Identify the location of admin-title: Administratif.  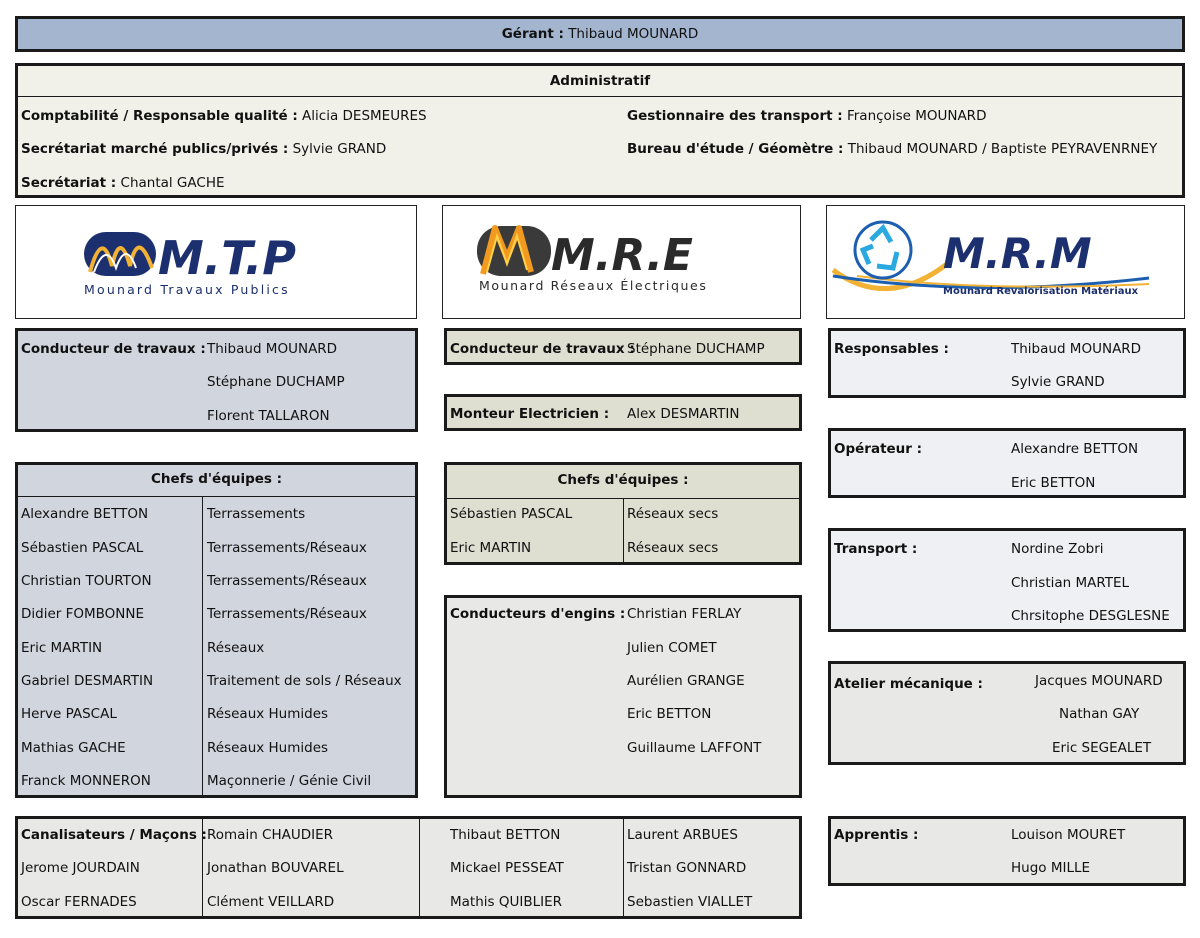
(600, 81).